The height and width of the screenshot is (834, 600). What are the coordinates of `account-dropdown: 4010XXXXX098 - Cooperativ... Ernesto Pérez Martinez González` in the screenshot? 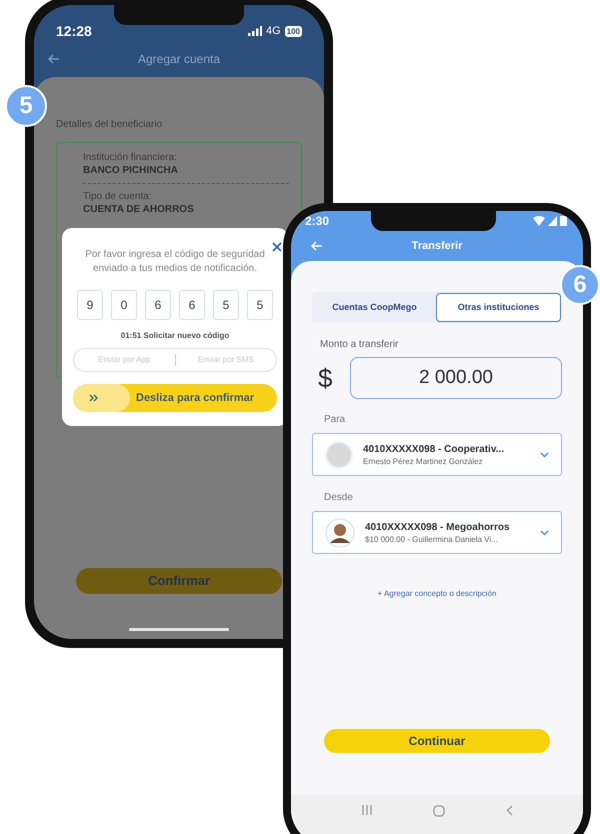 It's located at (437, 454).